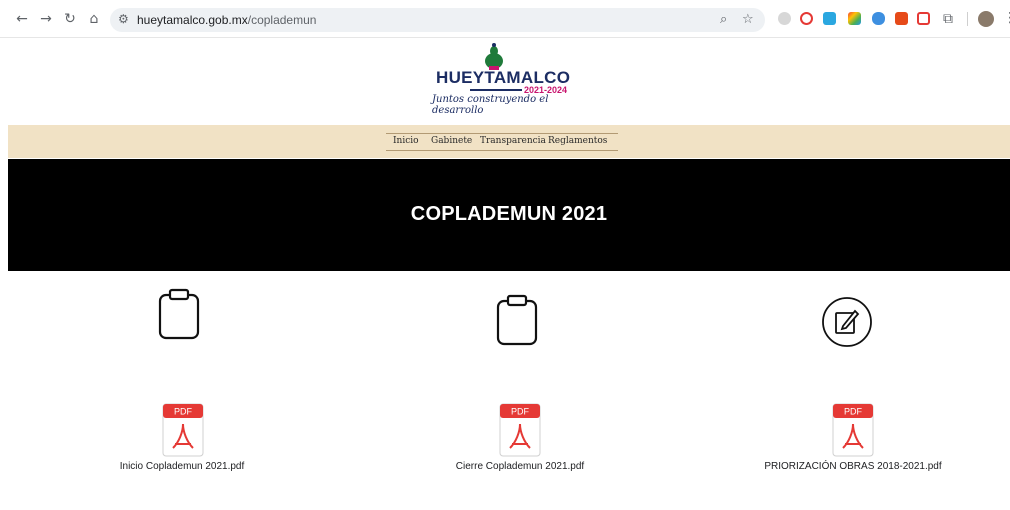 This screenshot has width=1010, height=510. What do you see at coordinates (513, 141) in the screenshot?
I see `nav-item-transparencia: Transparencia` at bounding box center [513, 141].